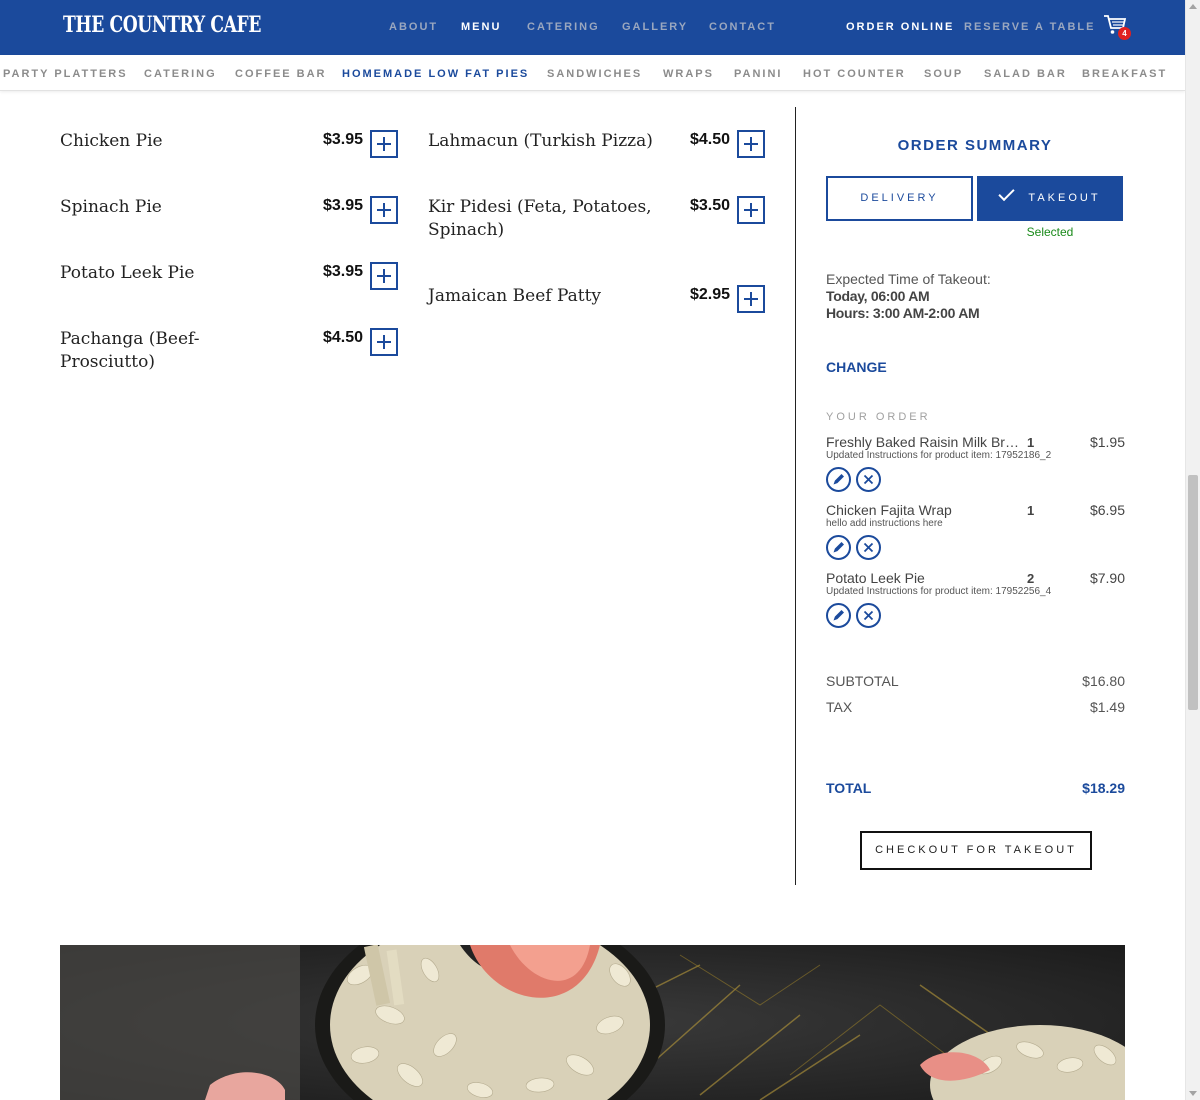  I want to click on menu-item-price: $3.50, so click(709, 205).